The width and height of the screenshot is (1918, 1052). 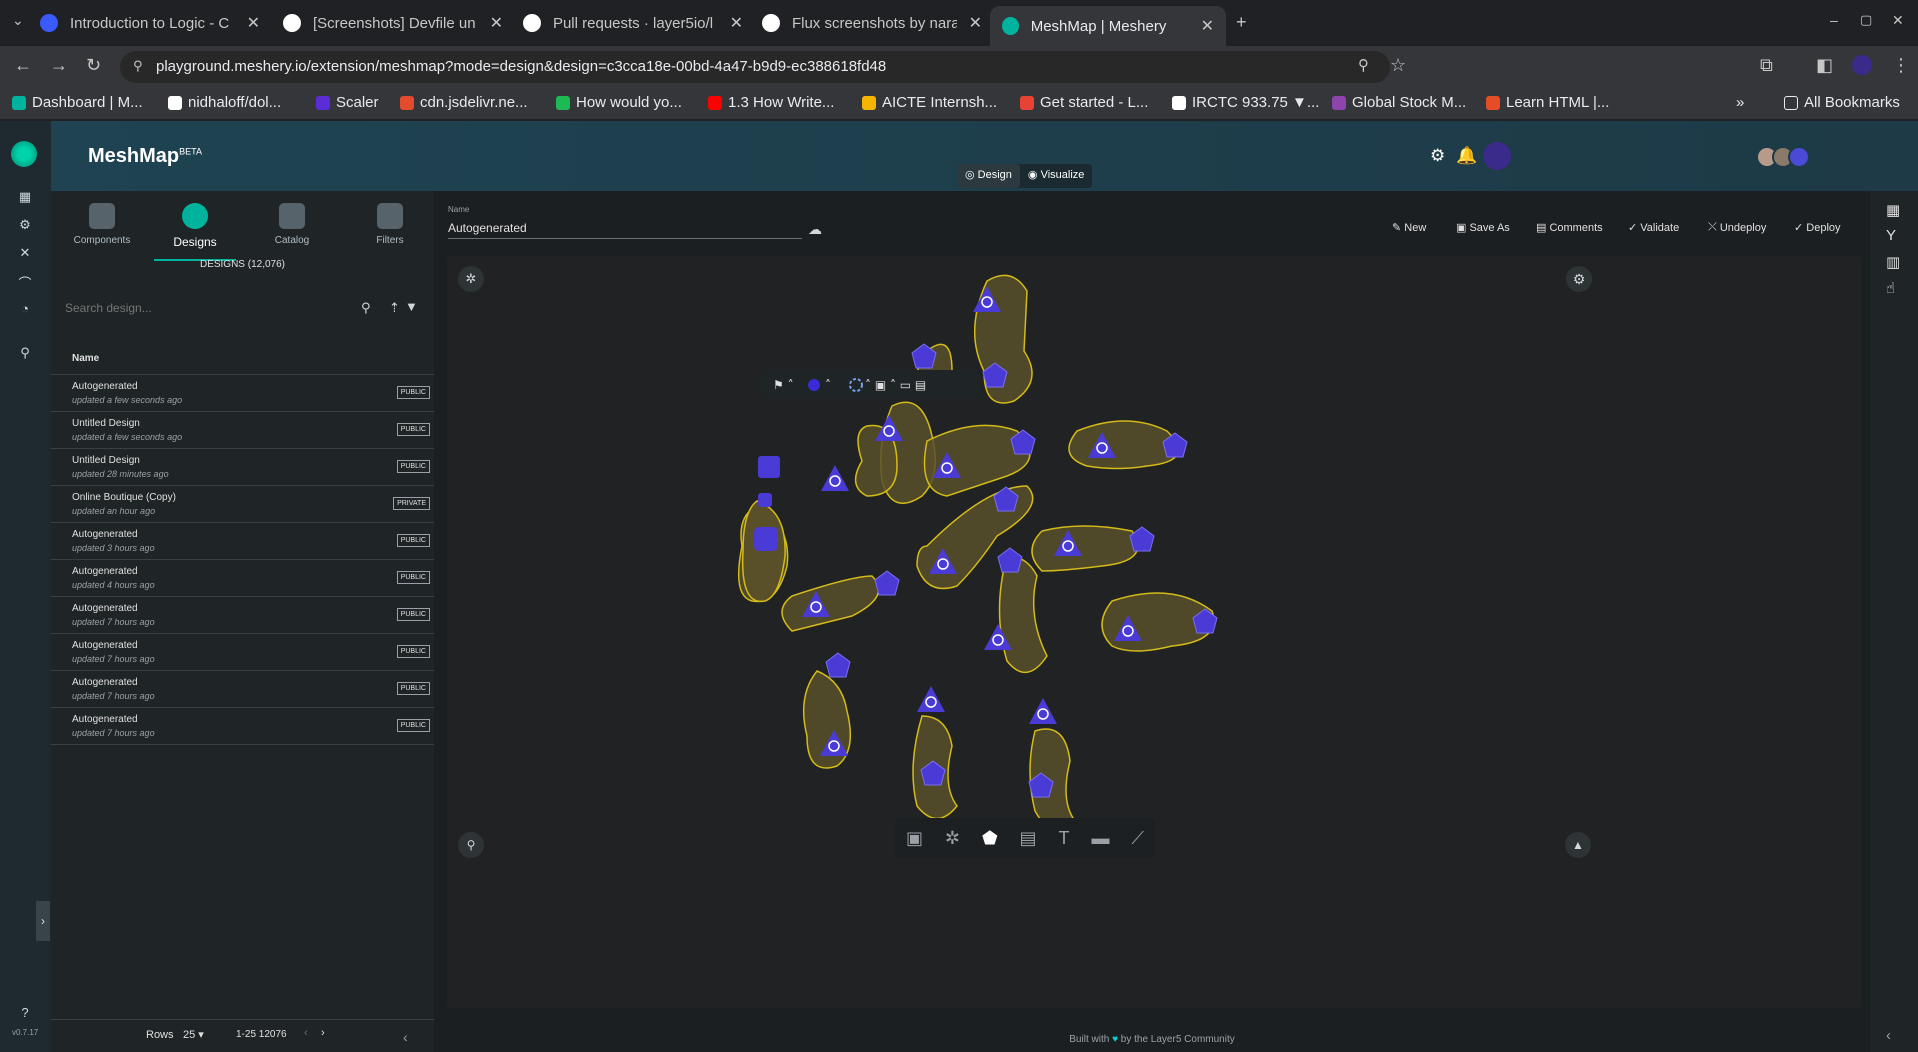 What do you see at coordinates (306, 1033) in the screenshot?
I see `prev-page-icon: ‹` at bounding box center [306, 1033].